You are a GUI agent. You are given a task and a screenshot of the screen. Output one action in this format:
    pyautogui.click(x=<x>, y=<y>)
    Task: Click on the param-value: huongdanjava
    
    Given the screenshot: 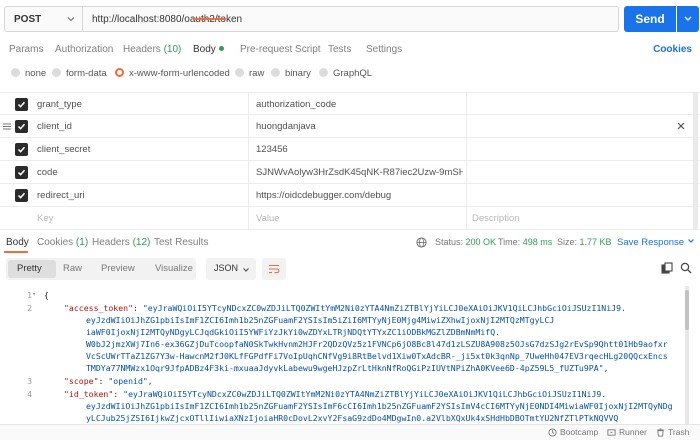 What is the action you would take?
    pyautogui.click(x=359, y=126)
    